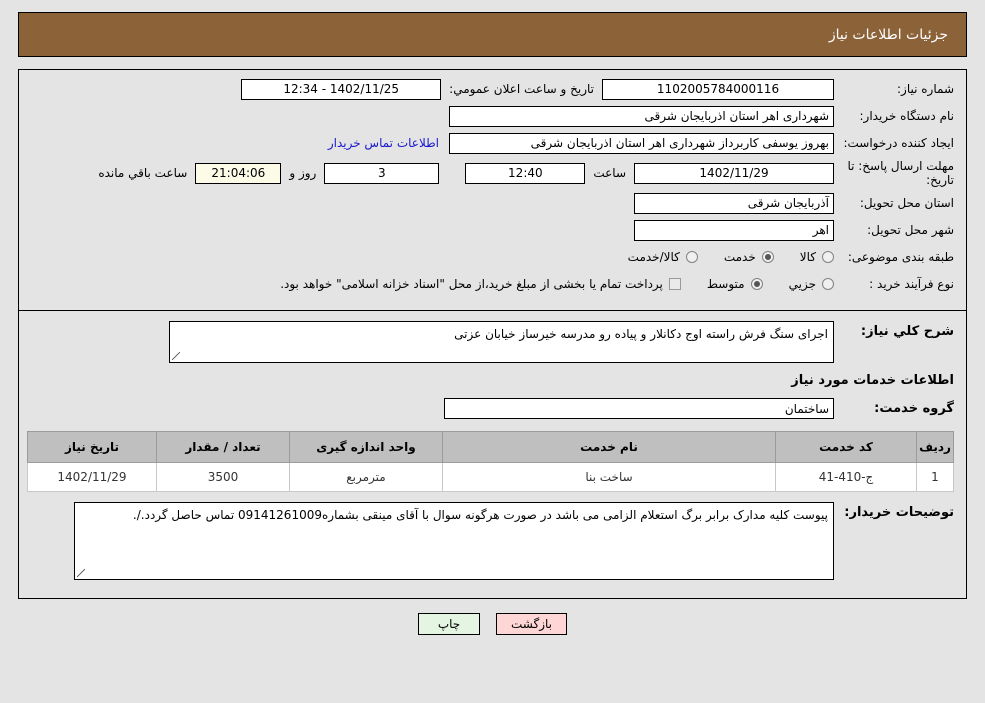 This screenshot has height=703, width=985. I want to click on row-category: طبقه بندی موضوعی: کالا خدمت کالا/خدمت, so click(492, 257).